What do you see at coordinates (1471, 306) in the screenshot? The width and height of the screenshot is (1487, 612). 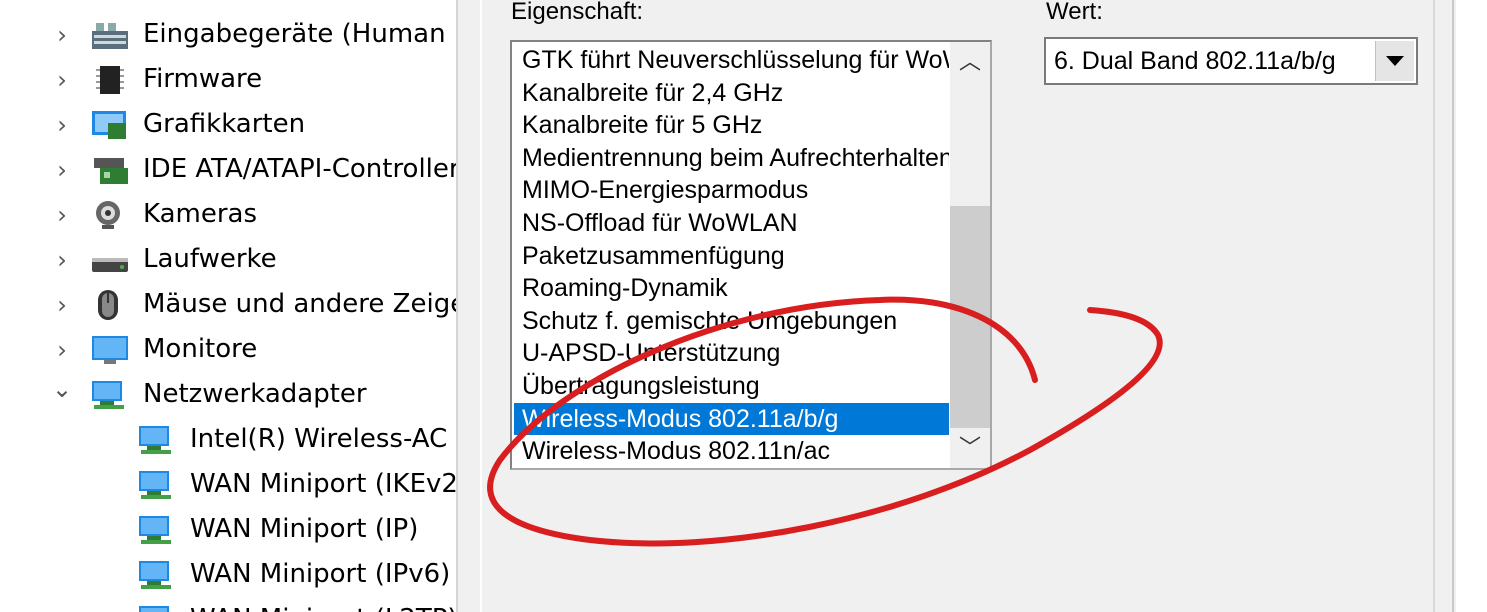 I see `dialog-edge` at bounding box center [1471, 306].